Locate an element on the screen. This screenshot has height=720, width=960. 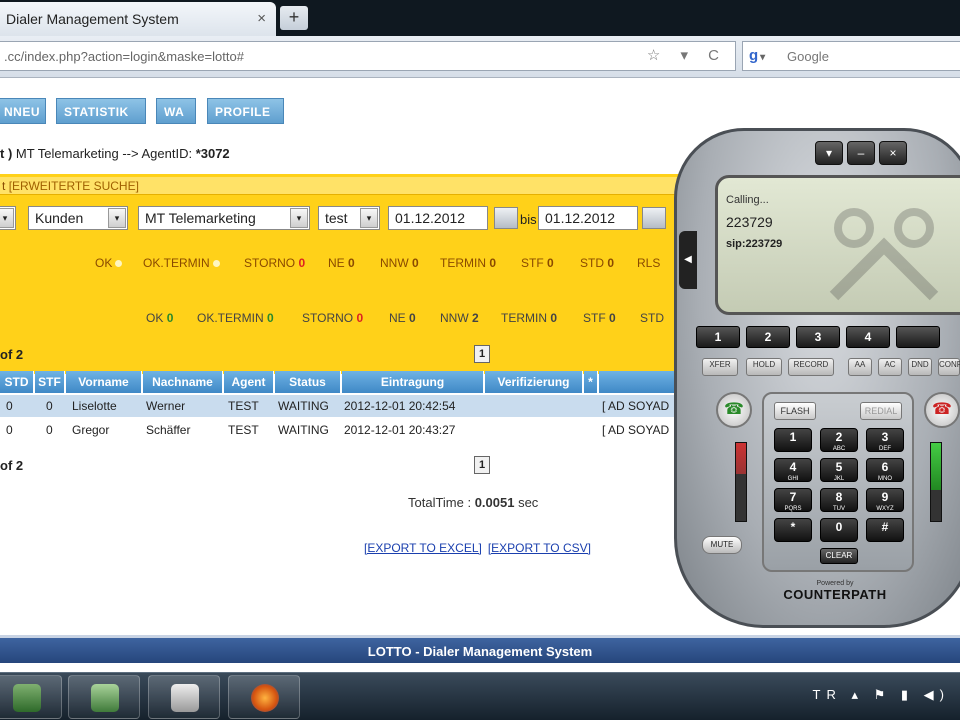
col-eintragung: Eintragung is located at coordinates (413, 382).